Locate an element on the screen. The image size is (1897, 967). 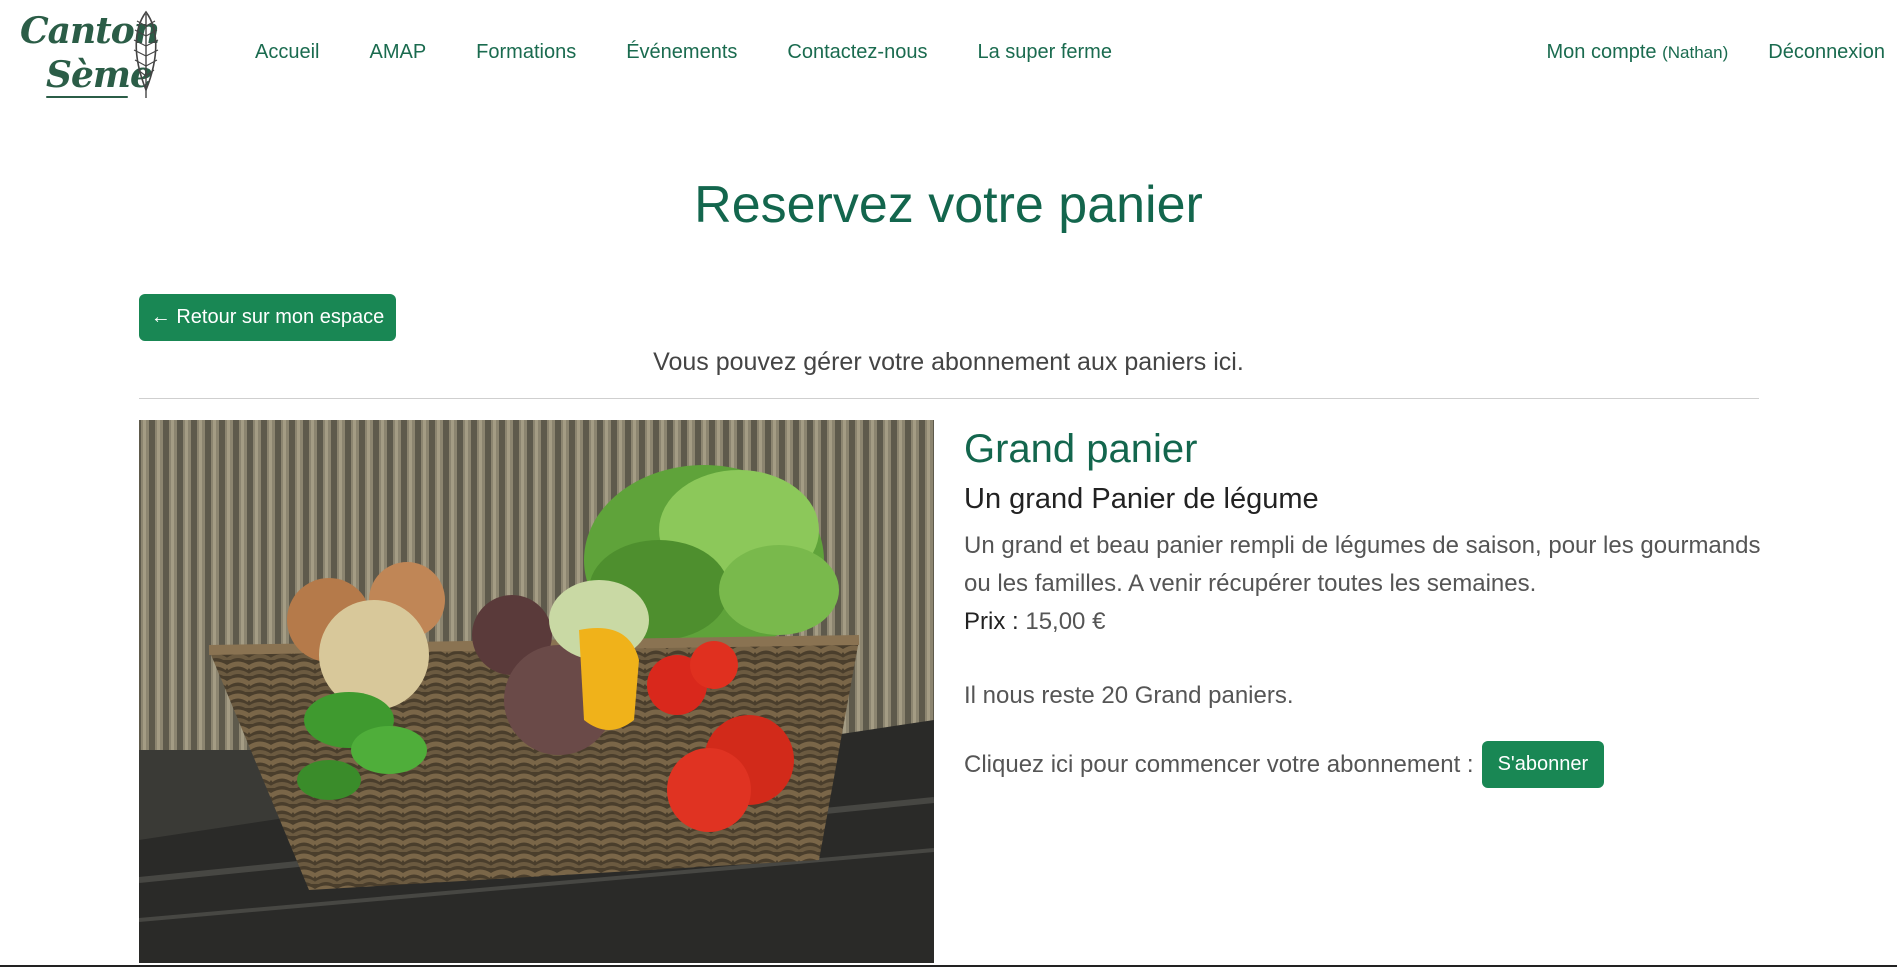
my-account-link: Mon compte (Nathan) is located at coordinates (1637, 52).